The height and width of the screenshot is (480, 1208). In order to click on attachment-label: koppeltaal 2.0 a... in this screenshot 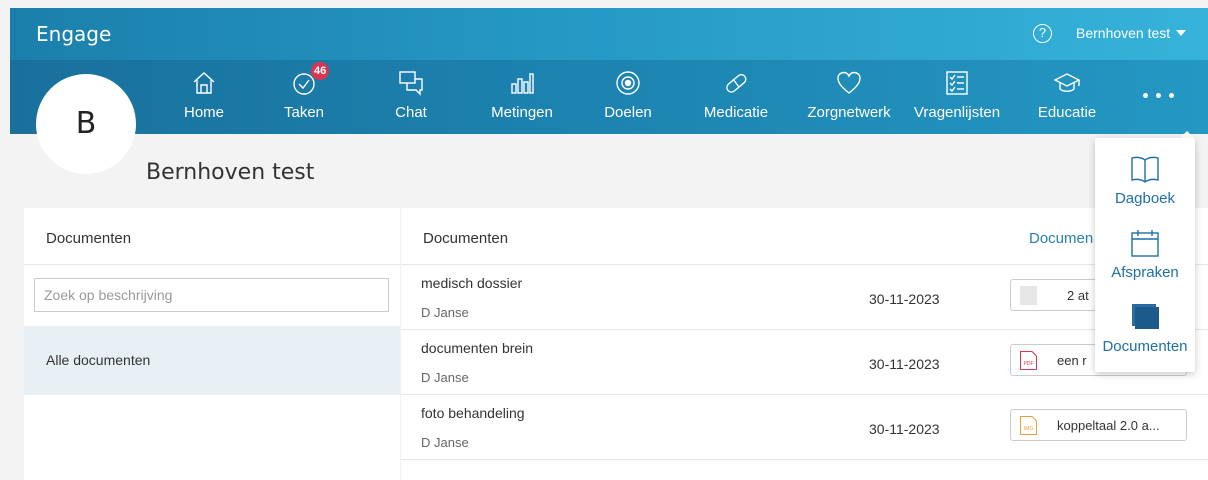, I will do `click(1108, 425)`.